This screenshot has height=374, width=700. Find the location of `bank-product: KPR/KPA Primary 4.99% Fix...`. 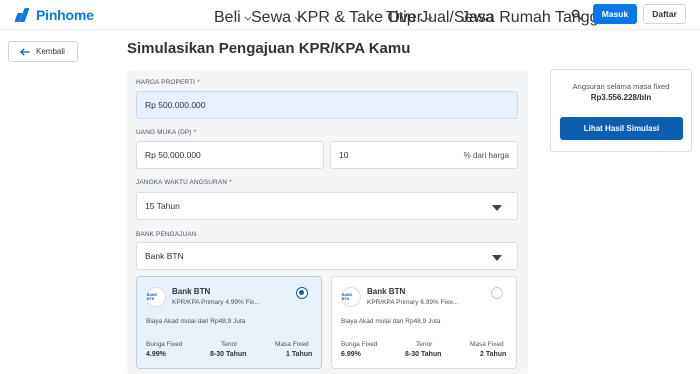

bank-product: KPR/KPA Primary 4.99% Fix... is located at coordinates (216, 302).